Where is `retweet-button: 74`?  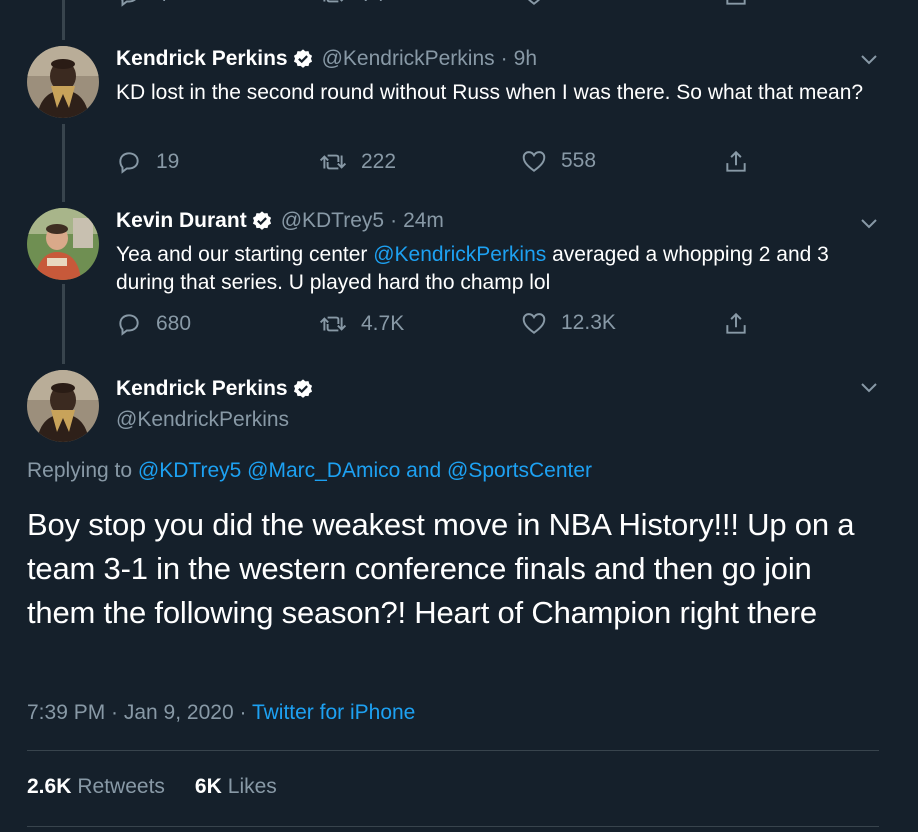 retweet-button: 74 is located at coordinates (351, 4).